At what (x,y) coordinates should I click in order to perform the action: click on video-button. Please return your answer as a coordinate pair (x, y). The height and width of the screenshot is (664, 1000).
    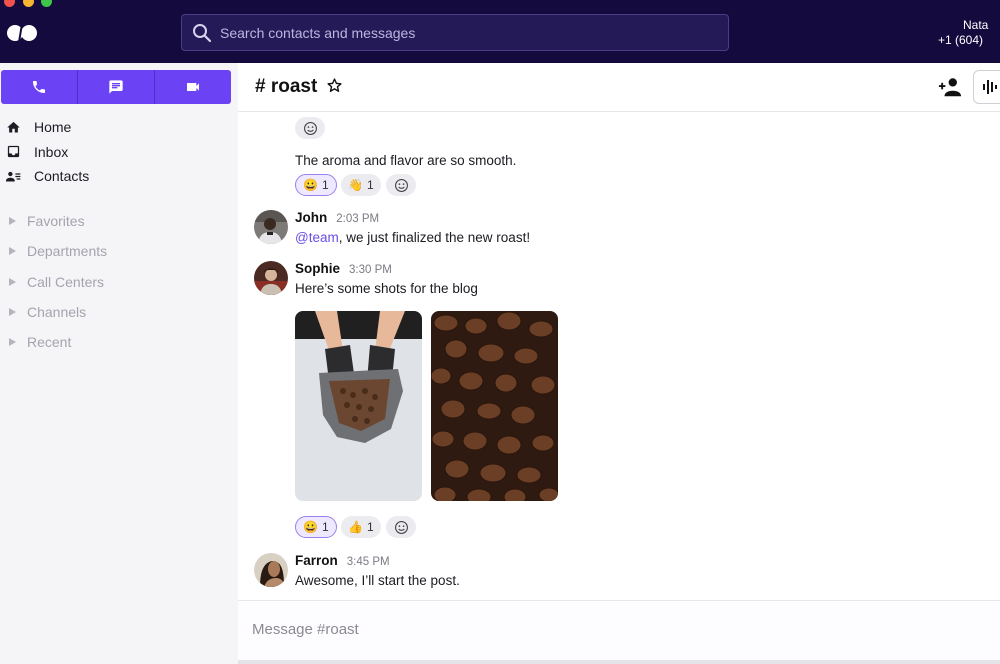
    Looking at the image, I should click on (193, 87).